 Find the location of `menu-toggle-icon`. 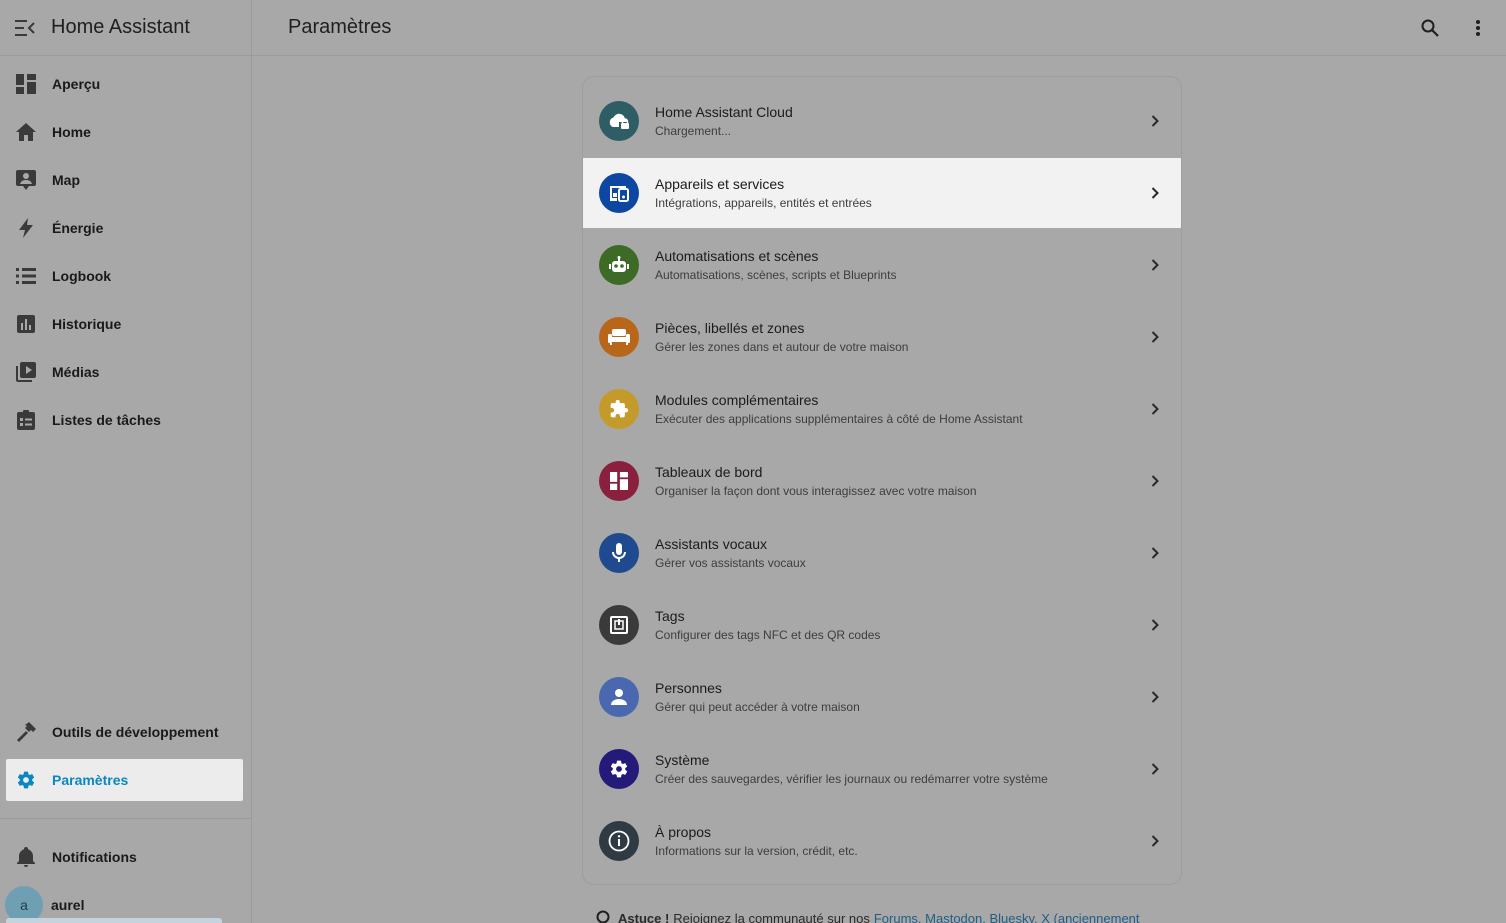

menu-toggle-icon is located at coordinates (25, 28).